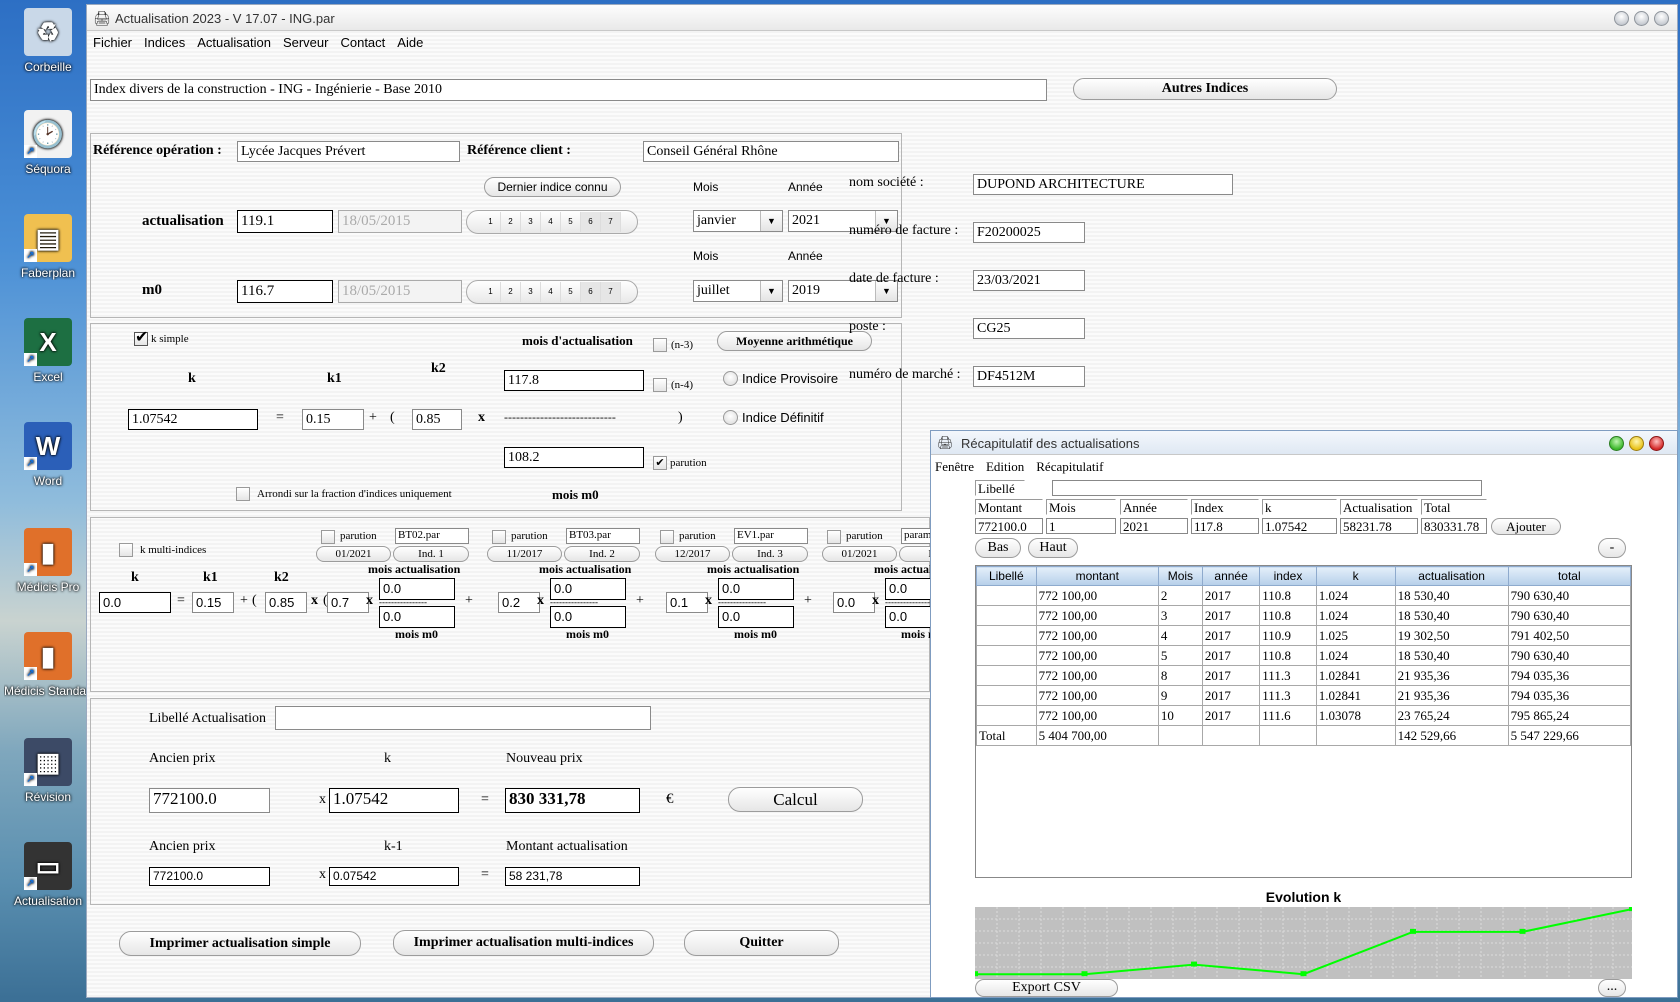  Describe the element at coordinates (738, 291) in the screenshot. I see `m0-mois-select: juillet ▼` at that location.